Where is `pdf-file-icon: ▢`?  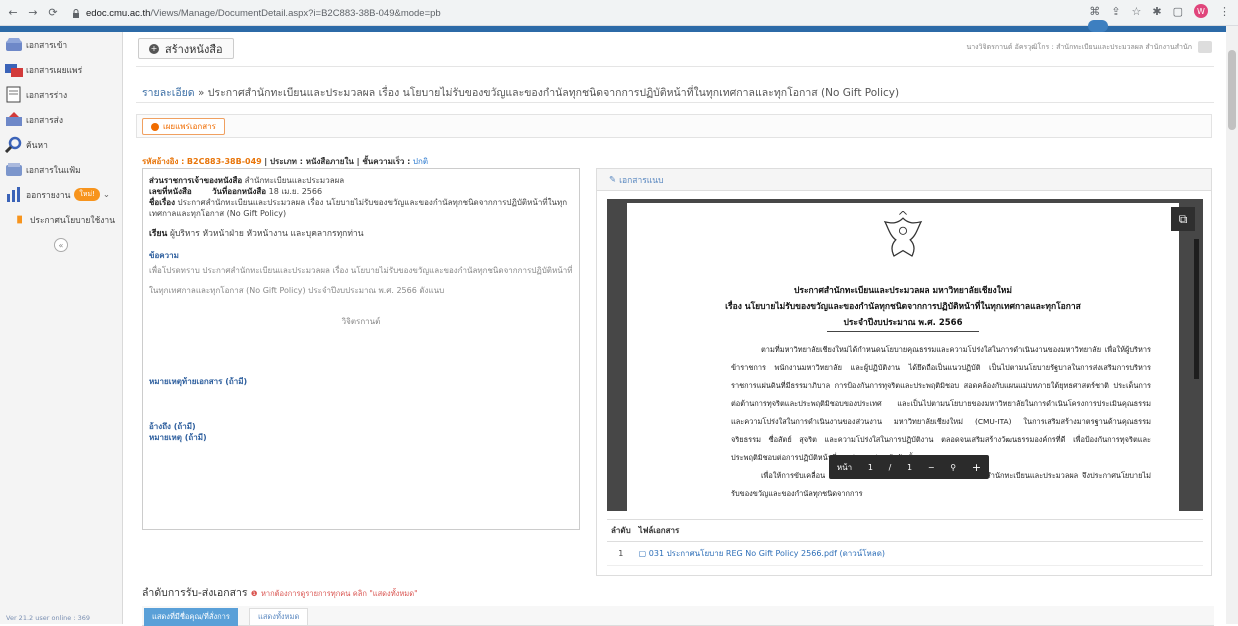 pdf-file-icon: ▢ is located at coordinates (642, 553).